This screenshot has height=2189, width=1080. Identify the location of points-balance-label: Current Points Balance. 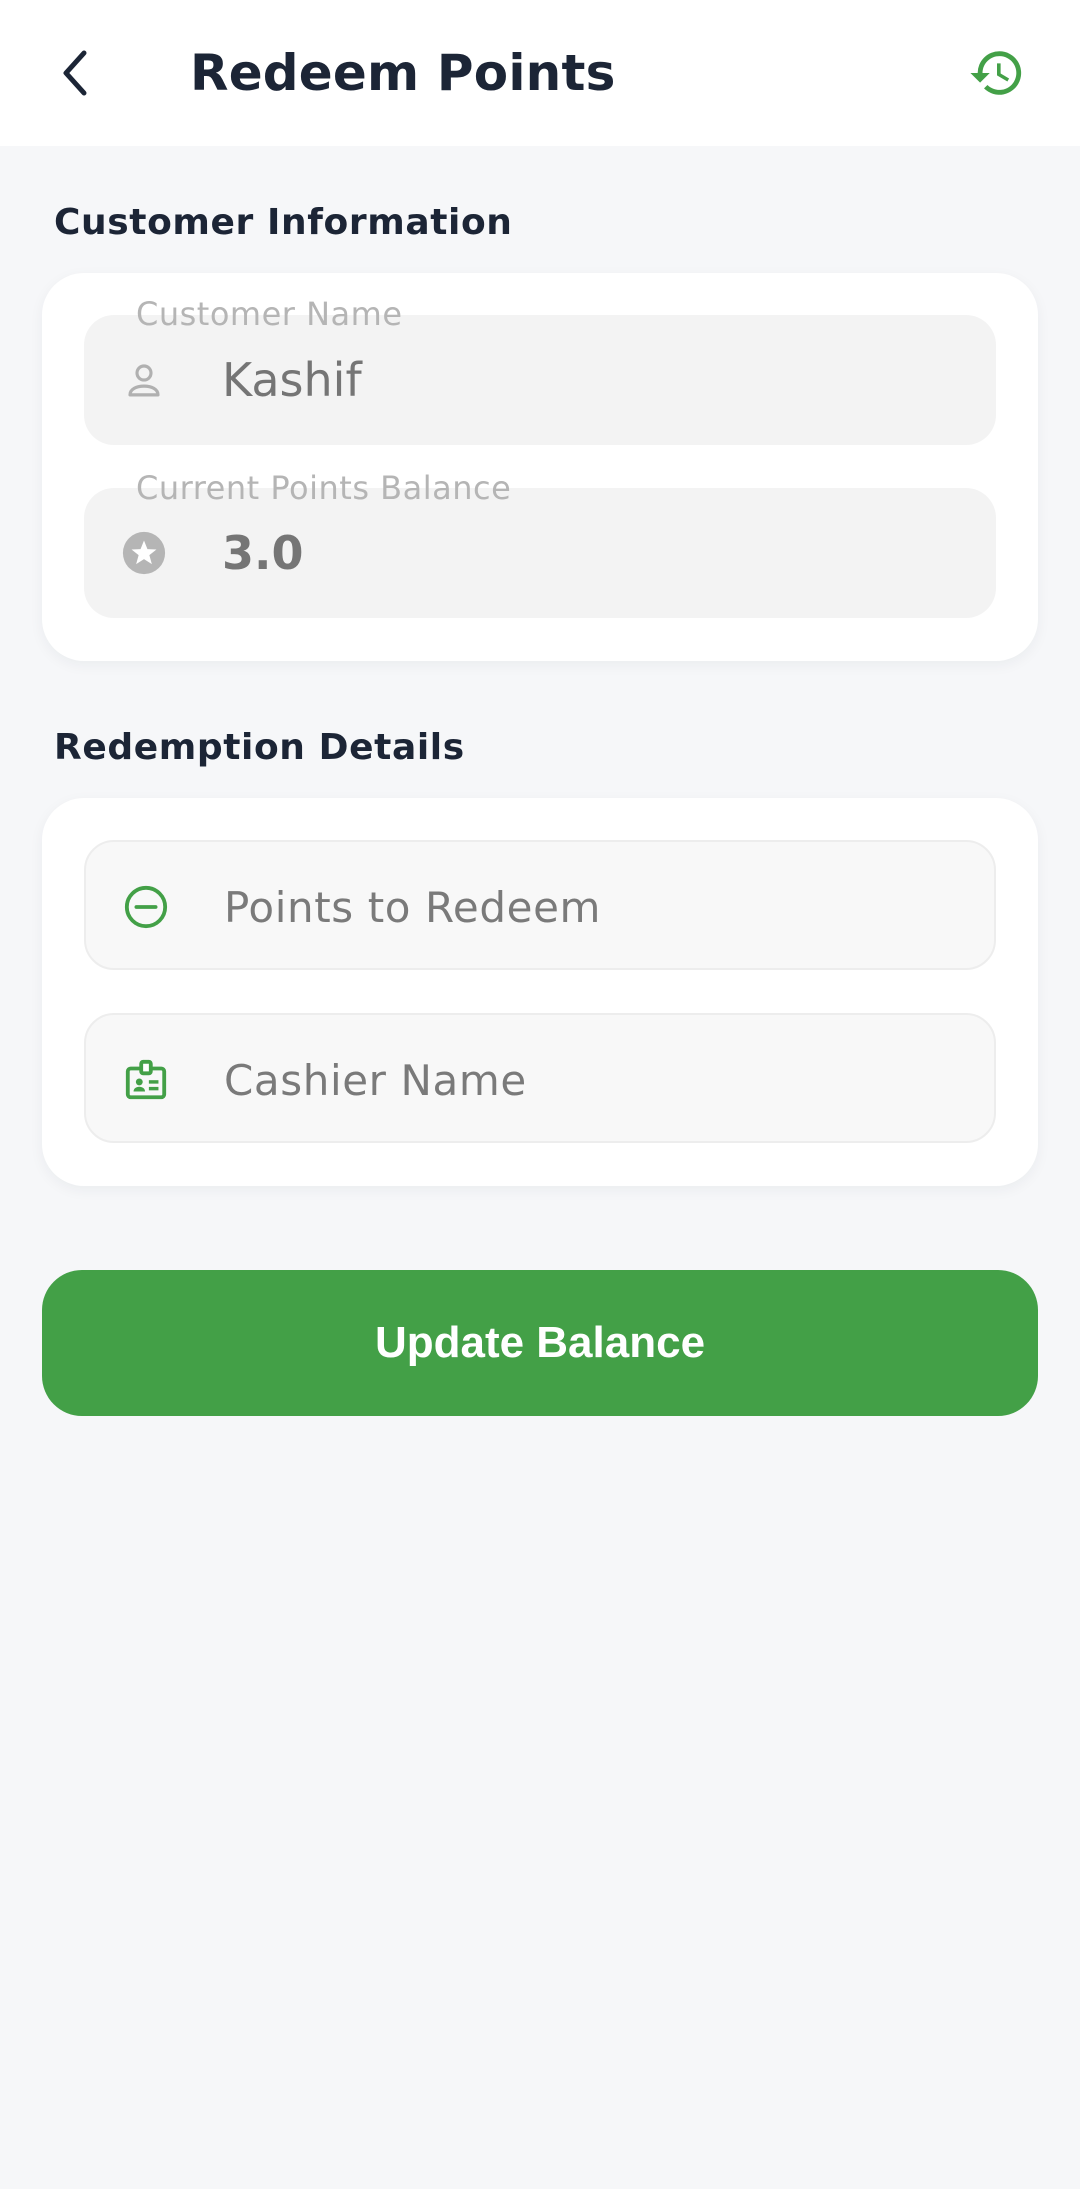
(324, 488).